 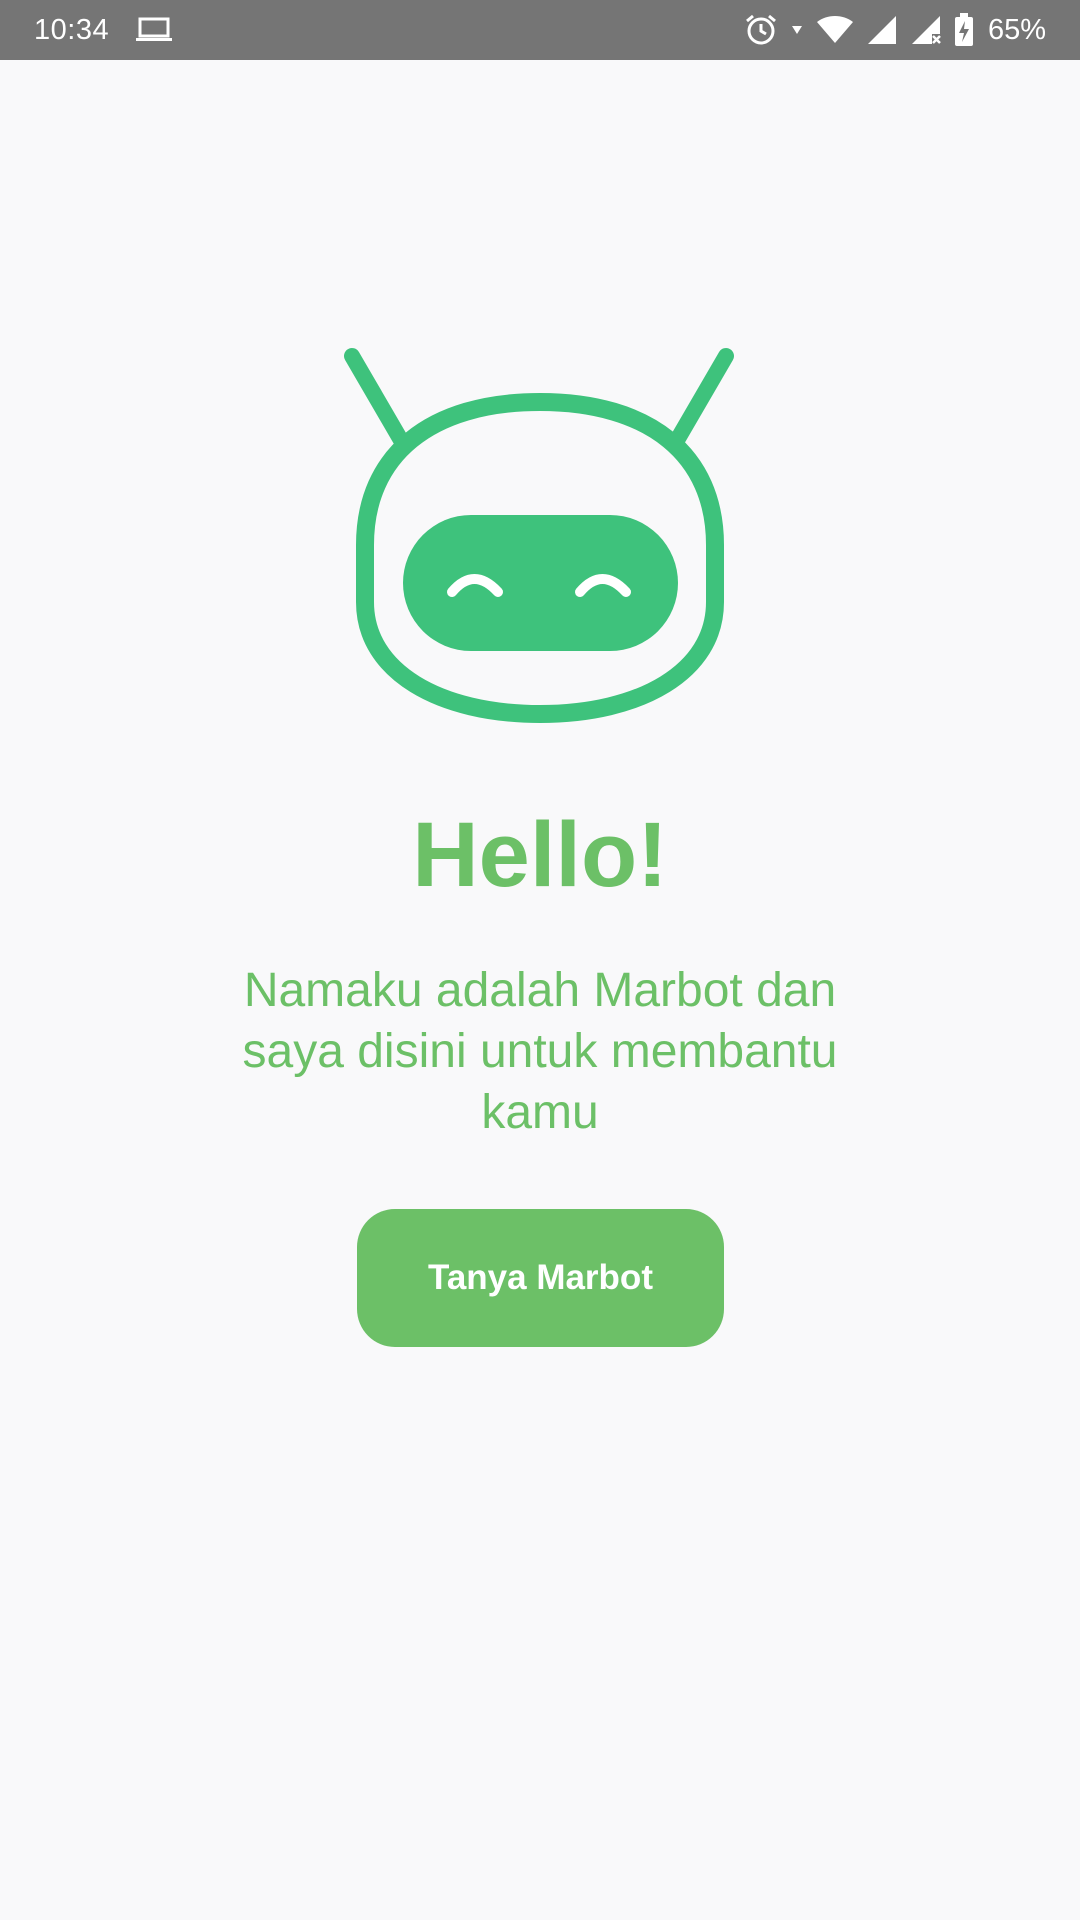 I want to click on wifi-icon, so click(x=835, y=30).